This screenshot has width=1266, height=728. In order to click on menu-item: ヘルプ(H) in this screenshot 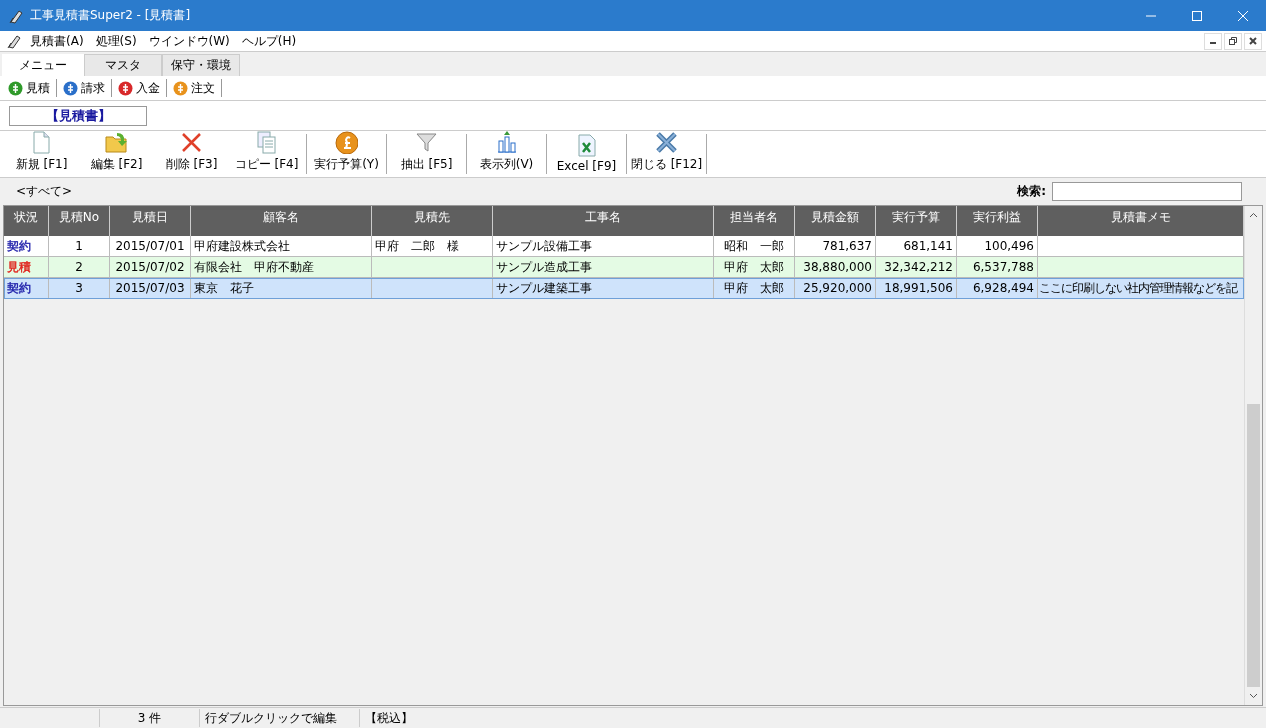, I will do `click(269, 41)`.